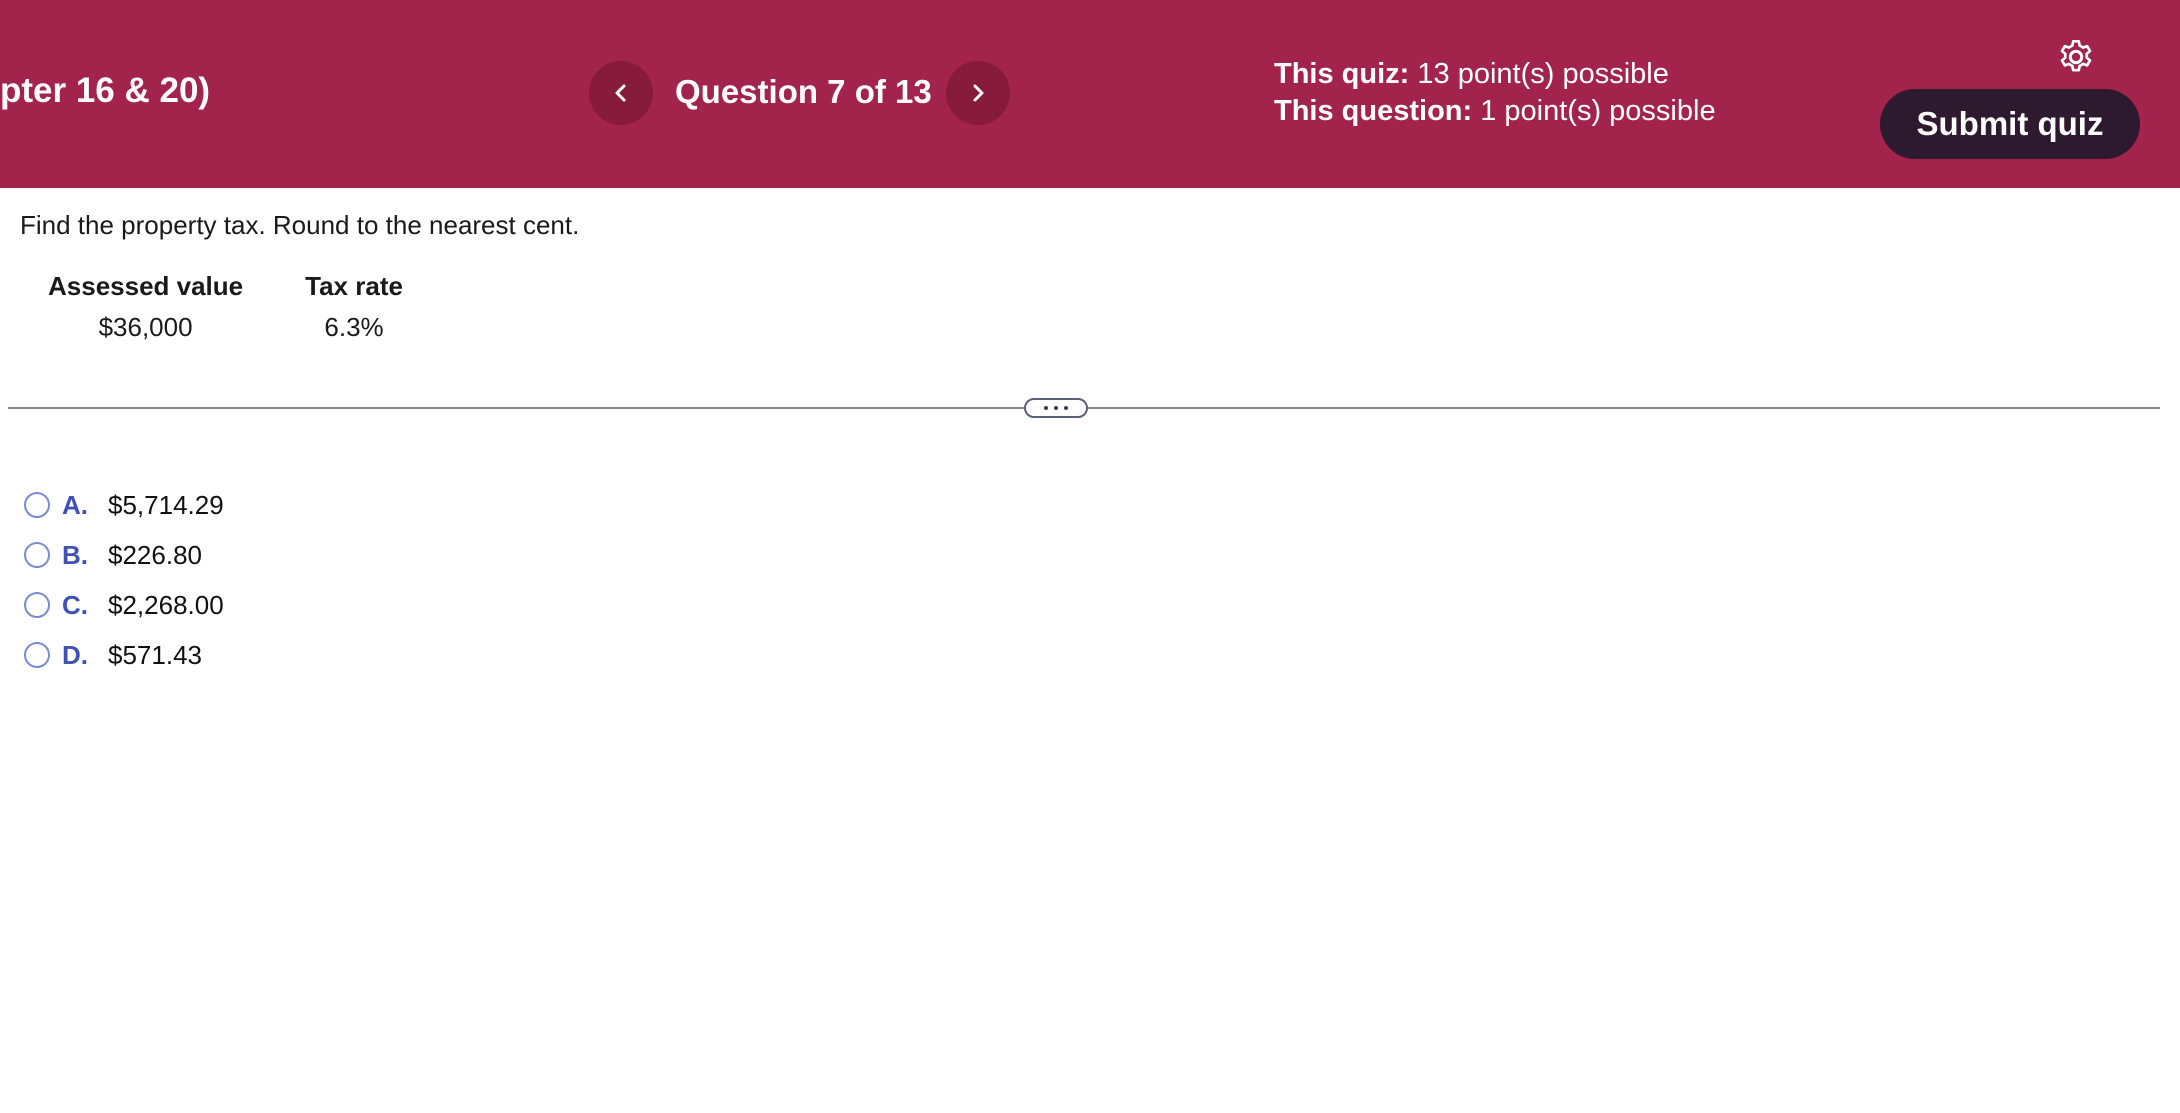 The height and width of the screenshot is (1113, 2180). What do you see at coordinates (75, 654) in the screenshot?
I see `choice-letter: D.` at bounding box center [75, 654].